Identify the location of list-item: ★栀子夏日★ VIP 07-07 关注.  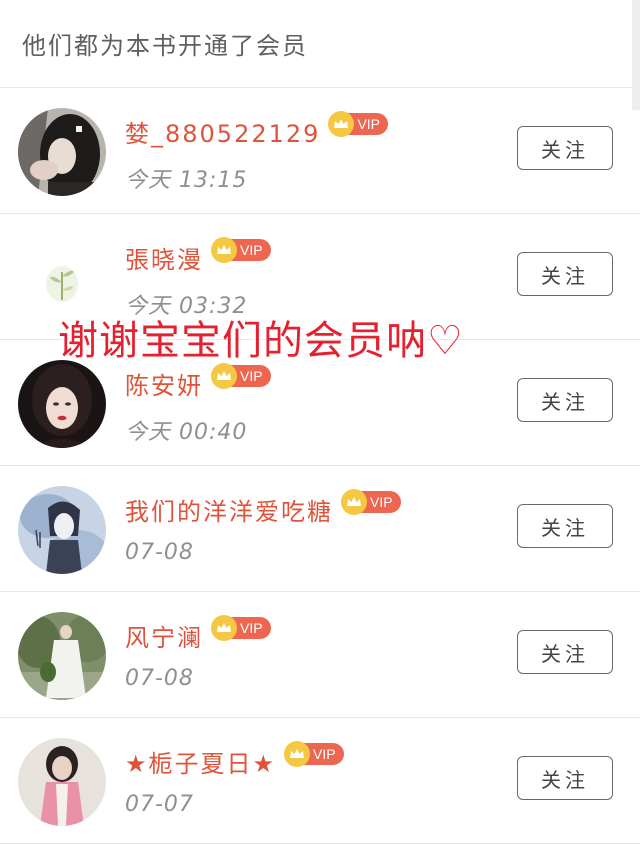
(320, 781).